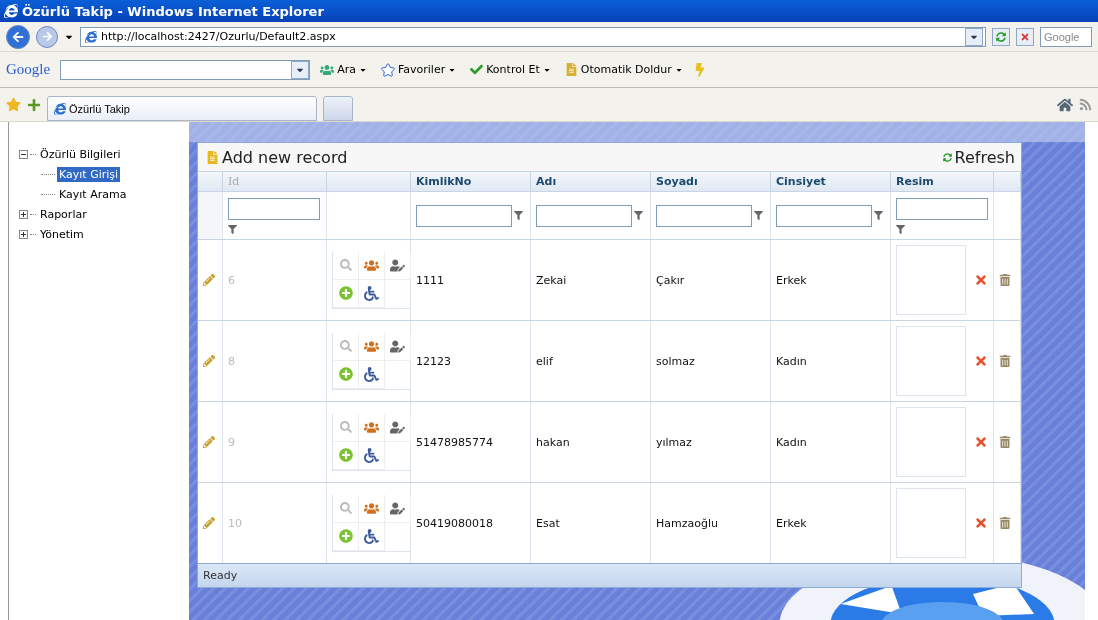  I want to click on back-button, so click(18, 36).